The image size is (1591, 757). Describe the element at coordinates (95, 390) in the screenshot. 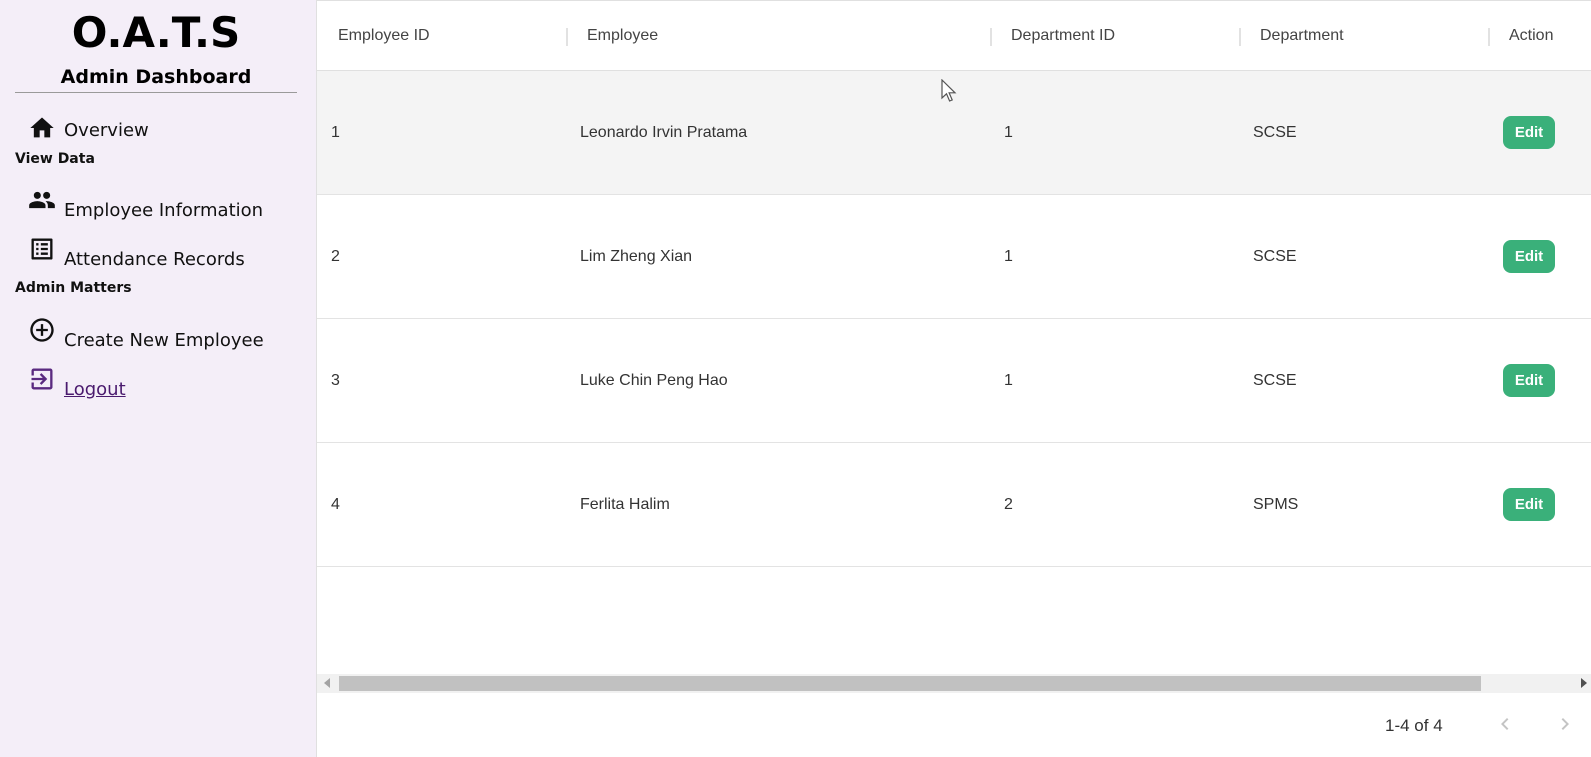

I see `logout-link: Logout` at that location.